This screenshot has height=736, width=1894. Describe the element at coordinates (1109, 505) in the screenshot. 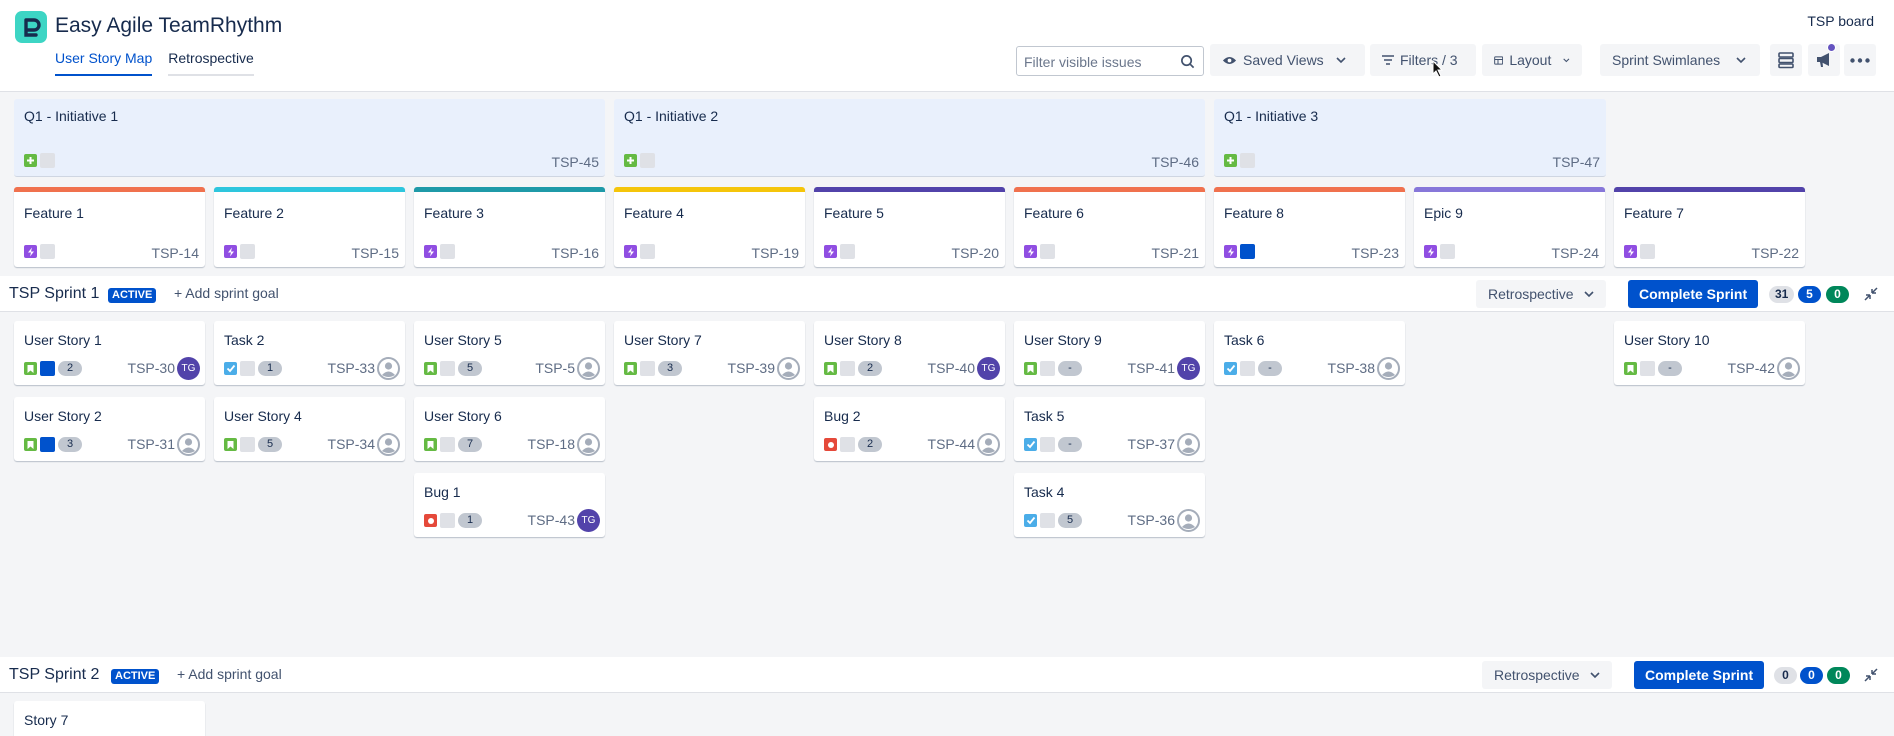

I see `story-card: Task 4 5 TSP-36` at that location.